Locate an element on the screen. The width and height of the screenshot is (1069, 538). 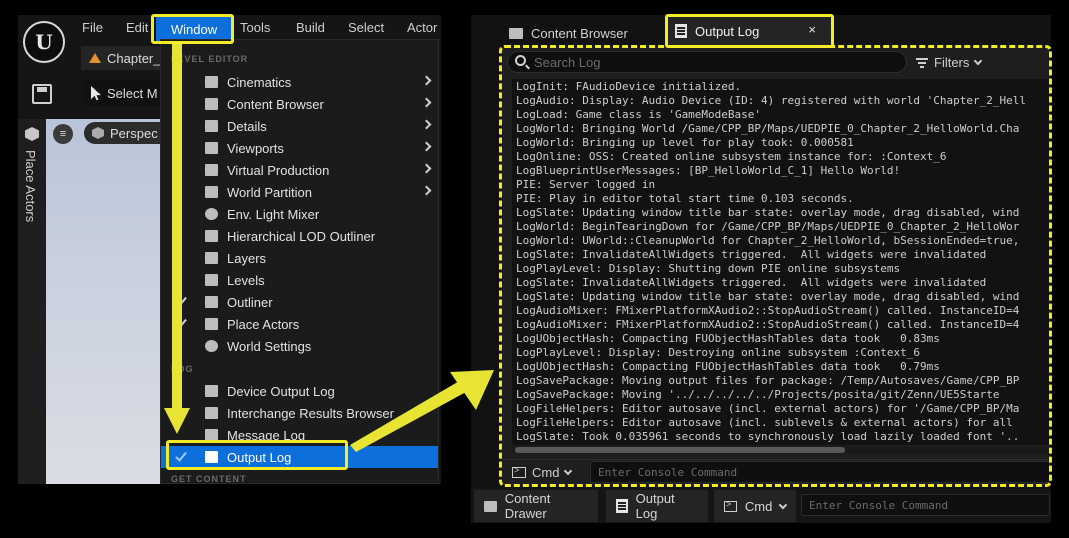
level-icon is located at coordinates (95, 58).